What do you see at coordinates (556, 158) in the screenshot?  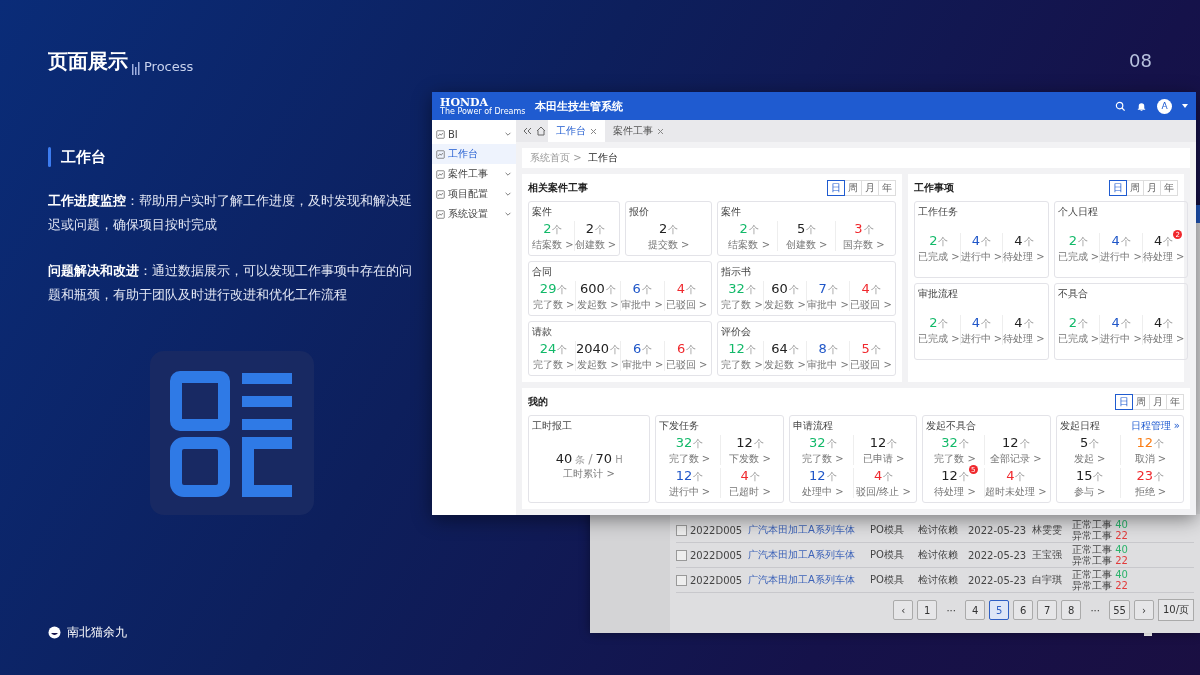 I see `breadcrumb-item: 系统首页 >` at bounding box center [556, 158].